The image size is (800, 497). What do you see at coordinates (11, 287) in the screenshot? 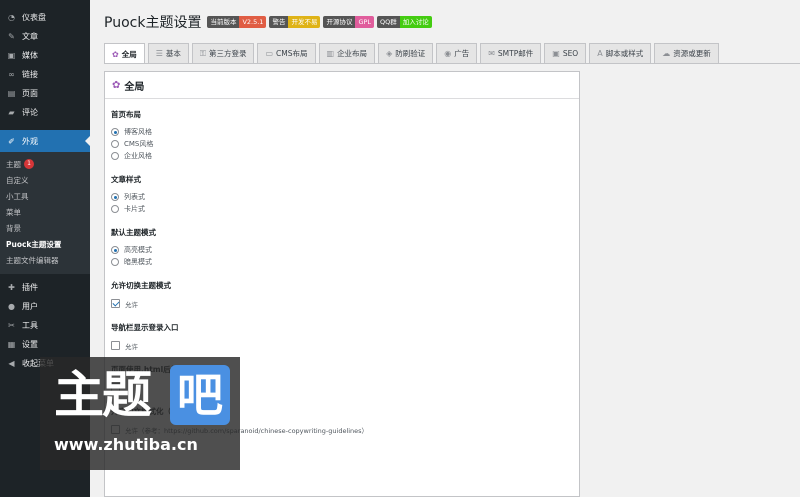
I see `plugin-icon: ✚` at bounding box center [11, 287].